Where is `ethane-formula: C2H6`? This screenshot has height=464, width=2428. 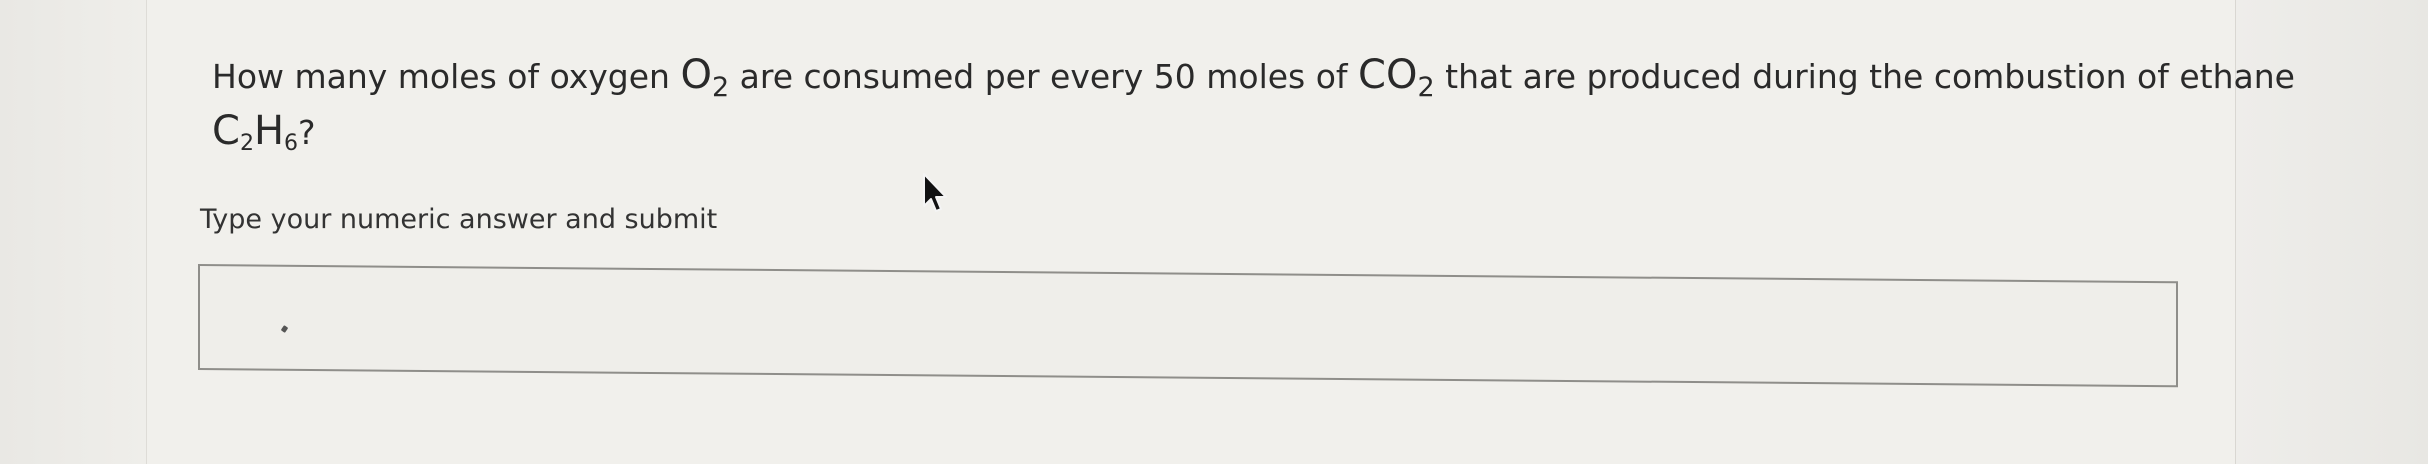
ethane-formula: C2H6 is located at coordinates (255, 132).